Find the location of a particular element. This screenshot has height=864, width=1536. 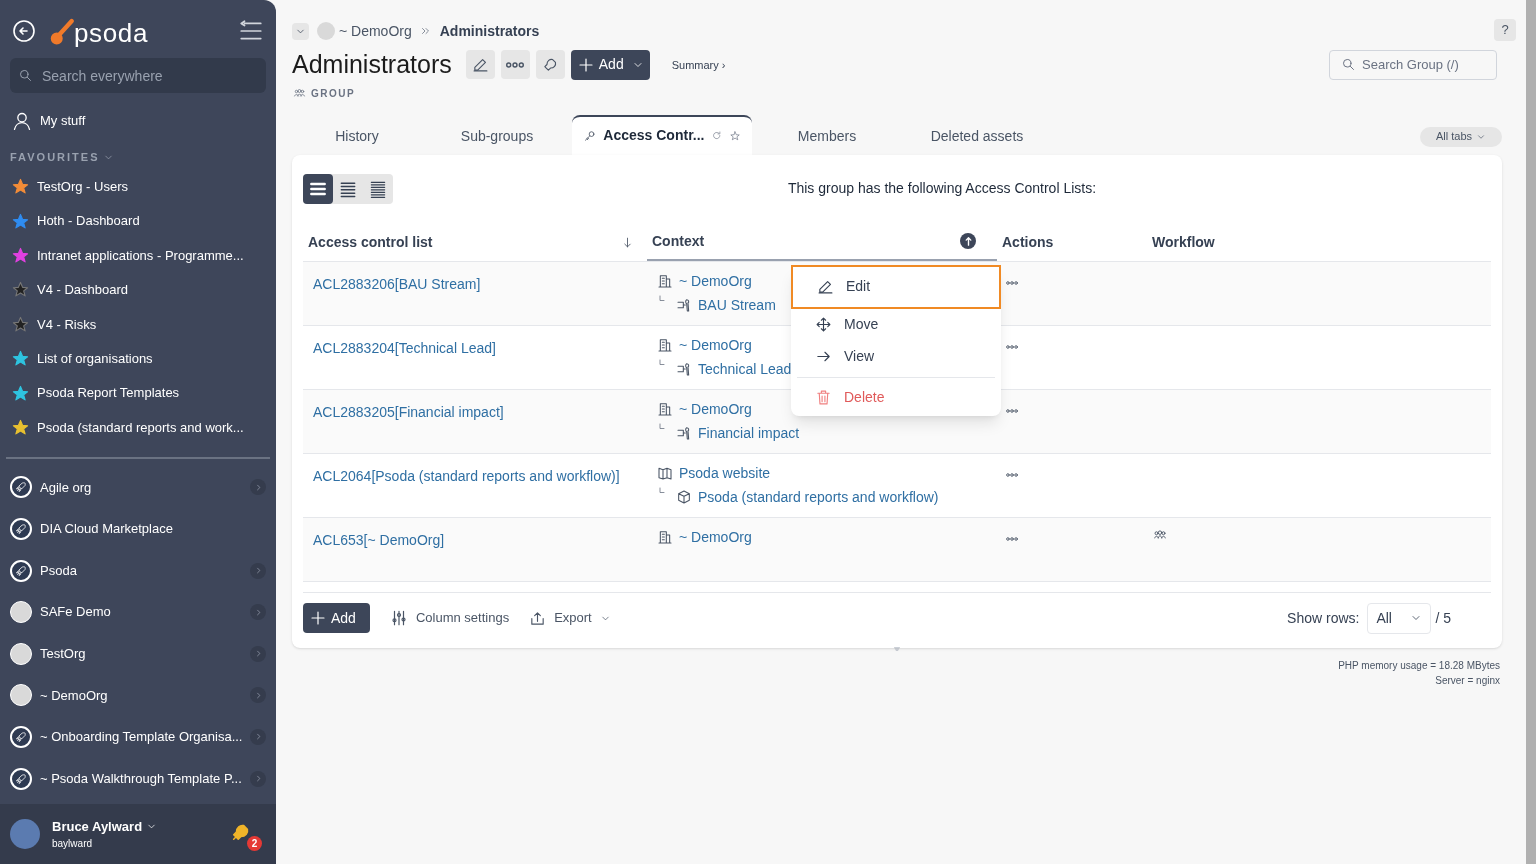

role-icon is located at coordinates (684, 433).